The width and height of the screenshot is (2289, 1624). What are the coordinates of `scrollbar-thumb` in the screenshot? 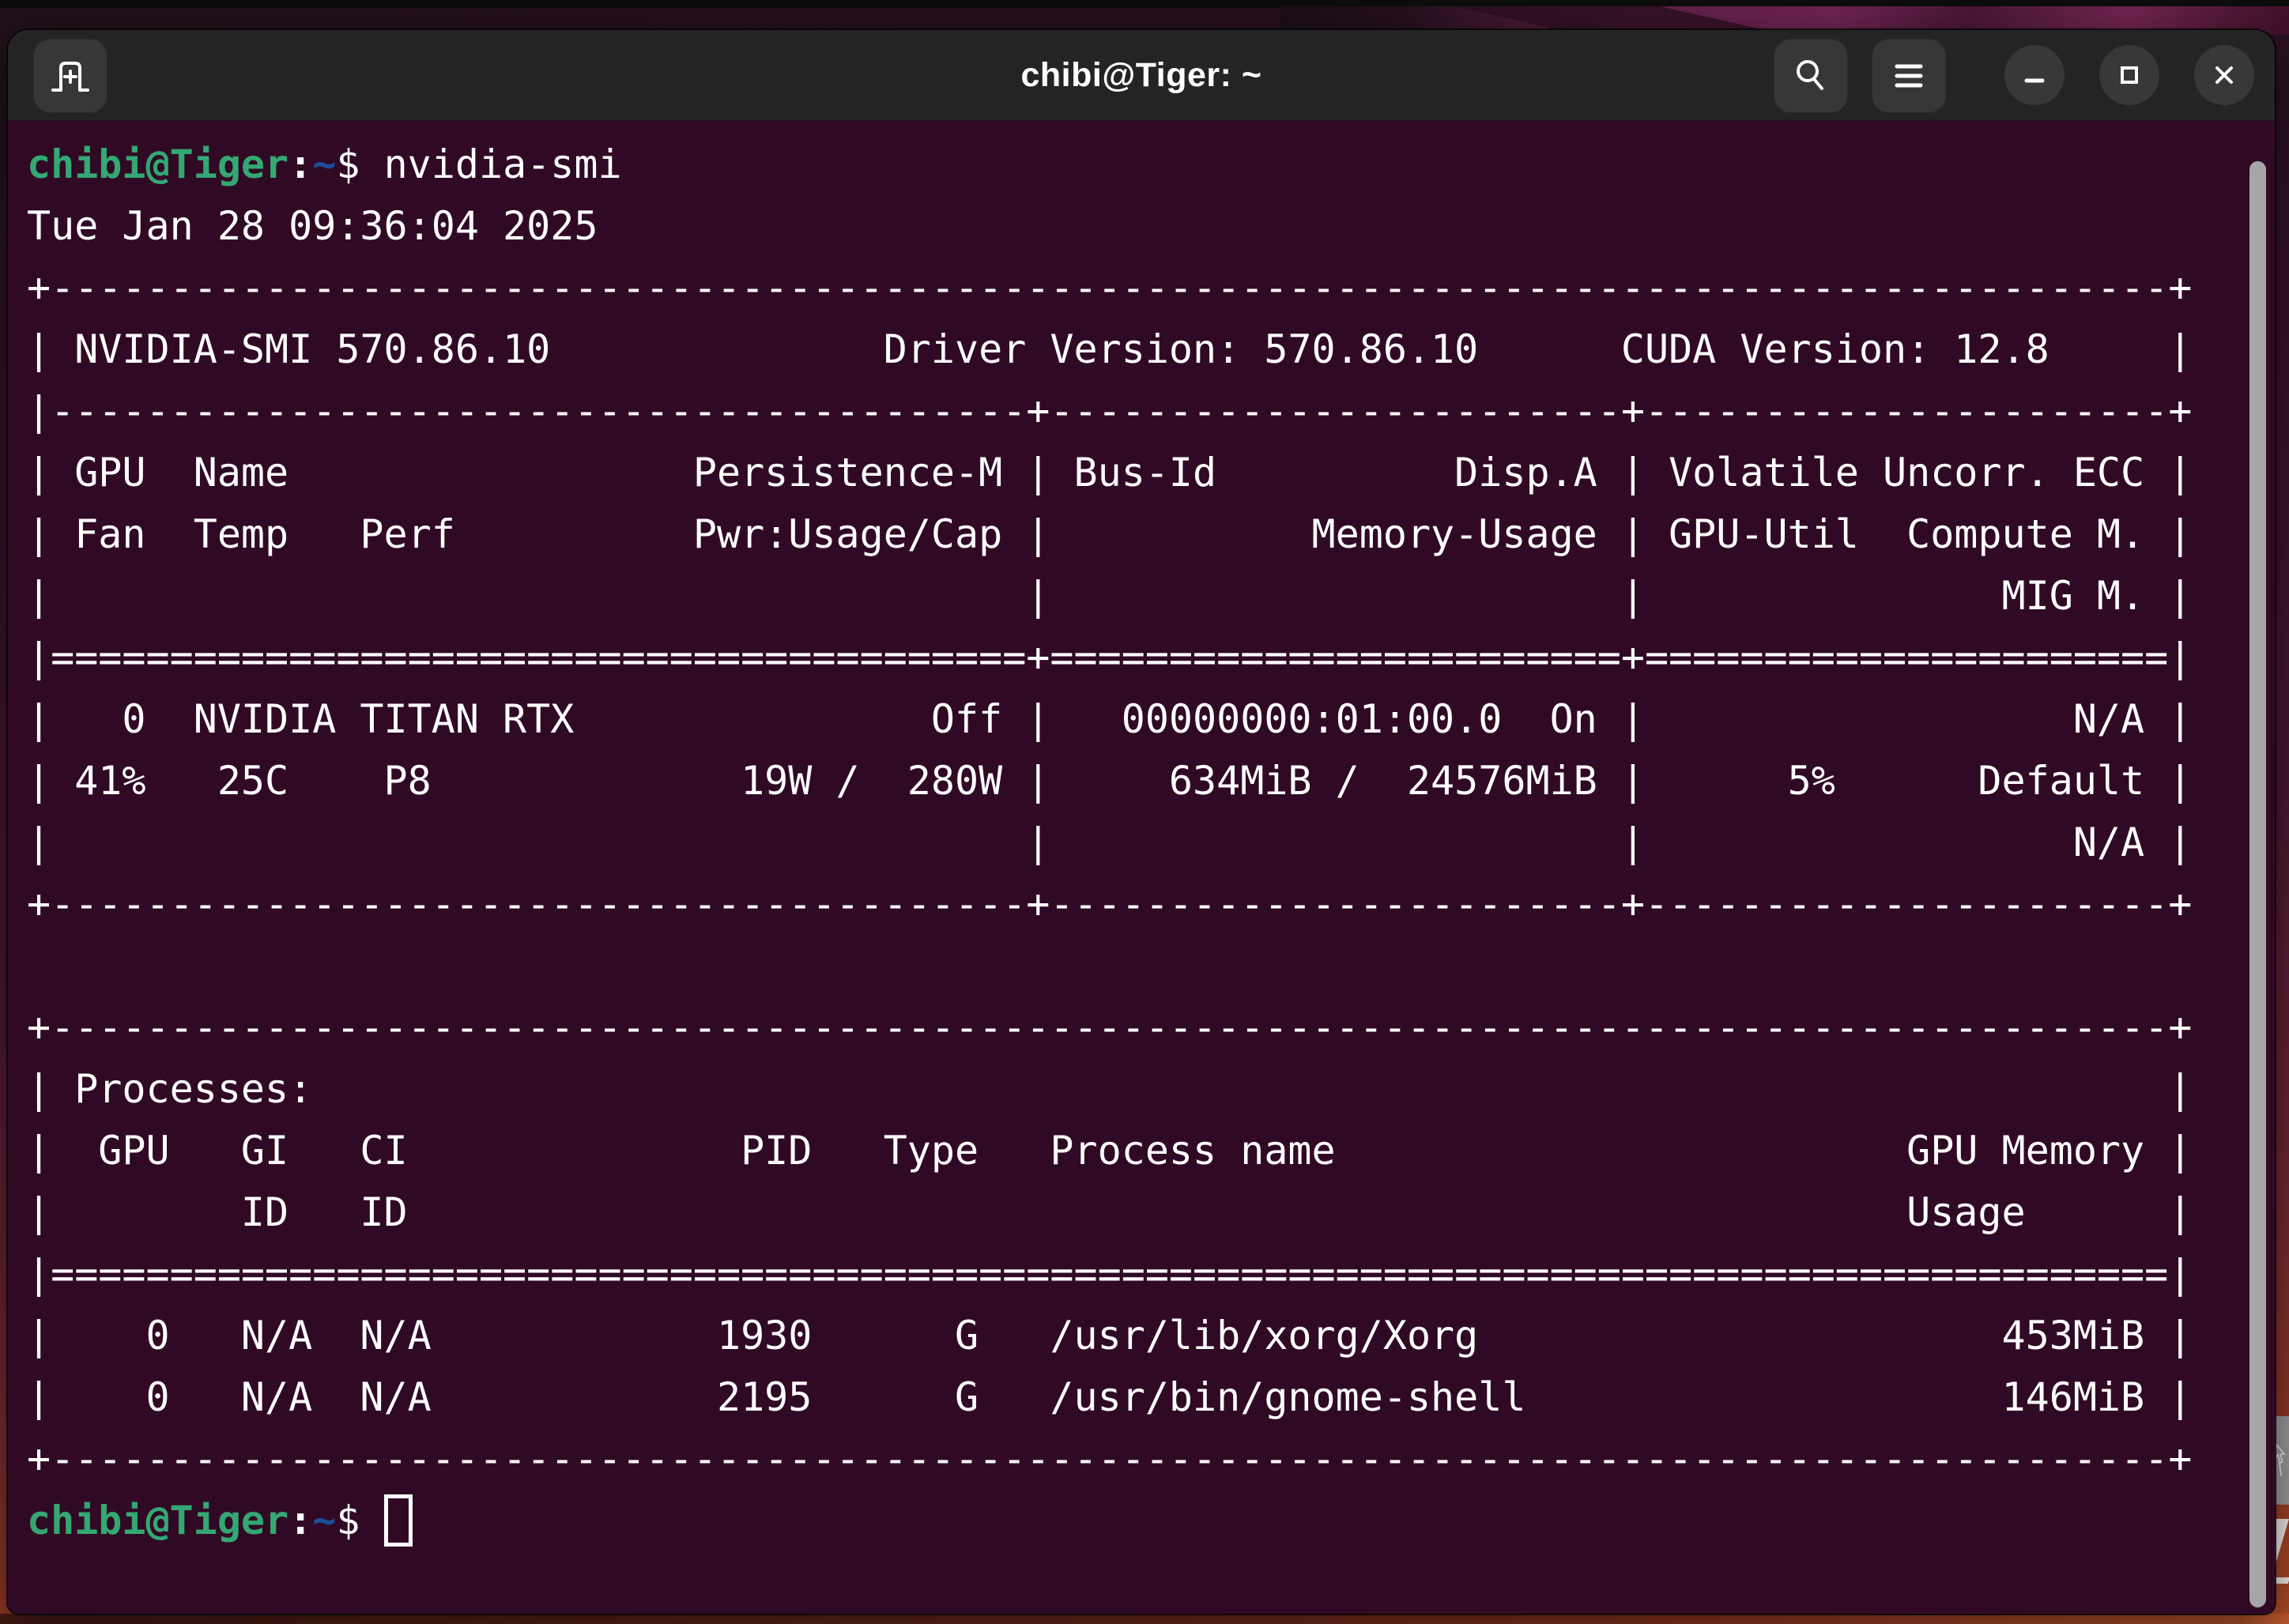 It's located at (2257, 884).